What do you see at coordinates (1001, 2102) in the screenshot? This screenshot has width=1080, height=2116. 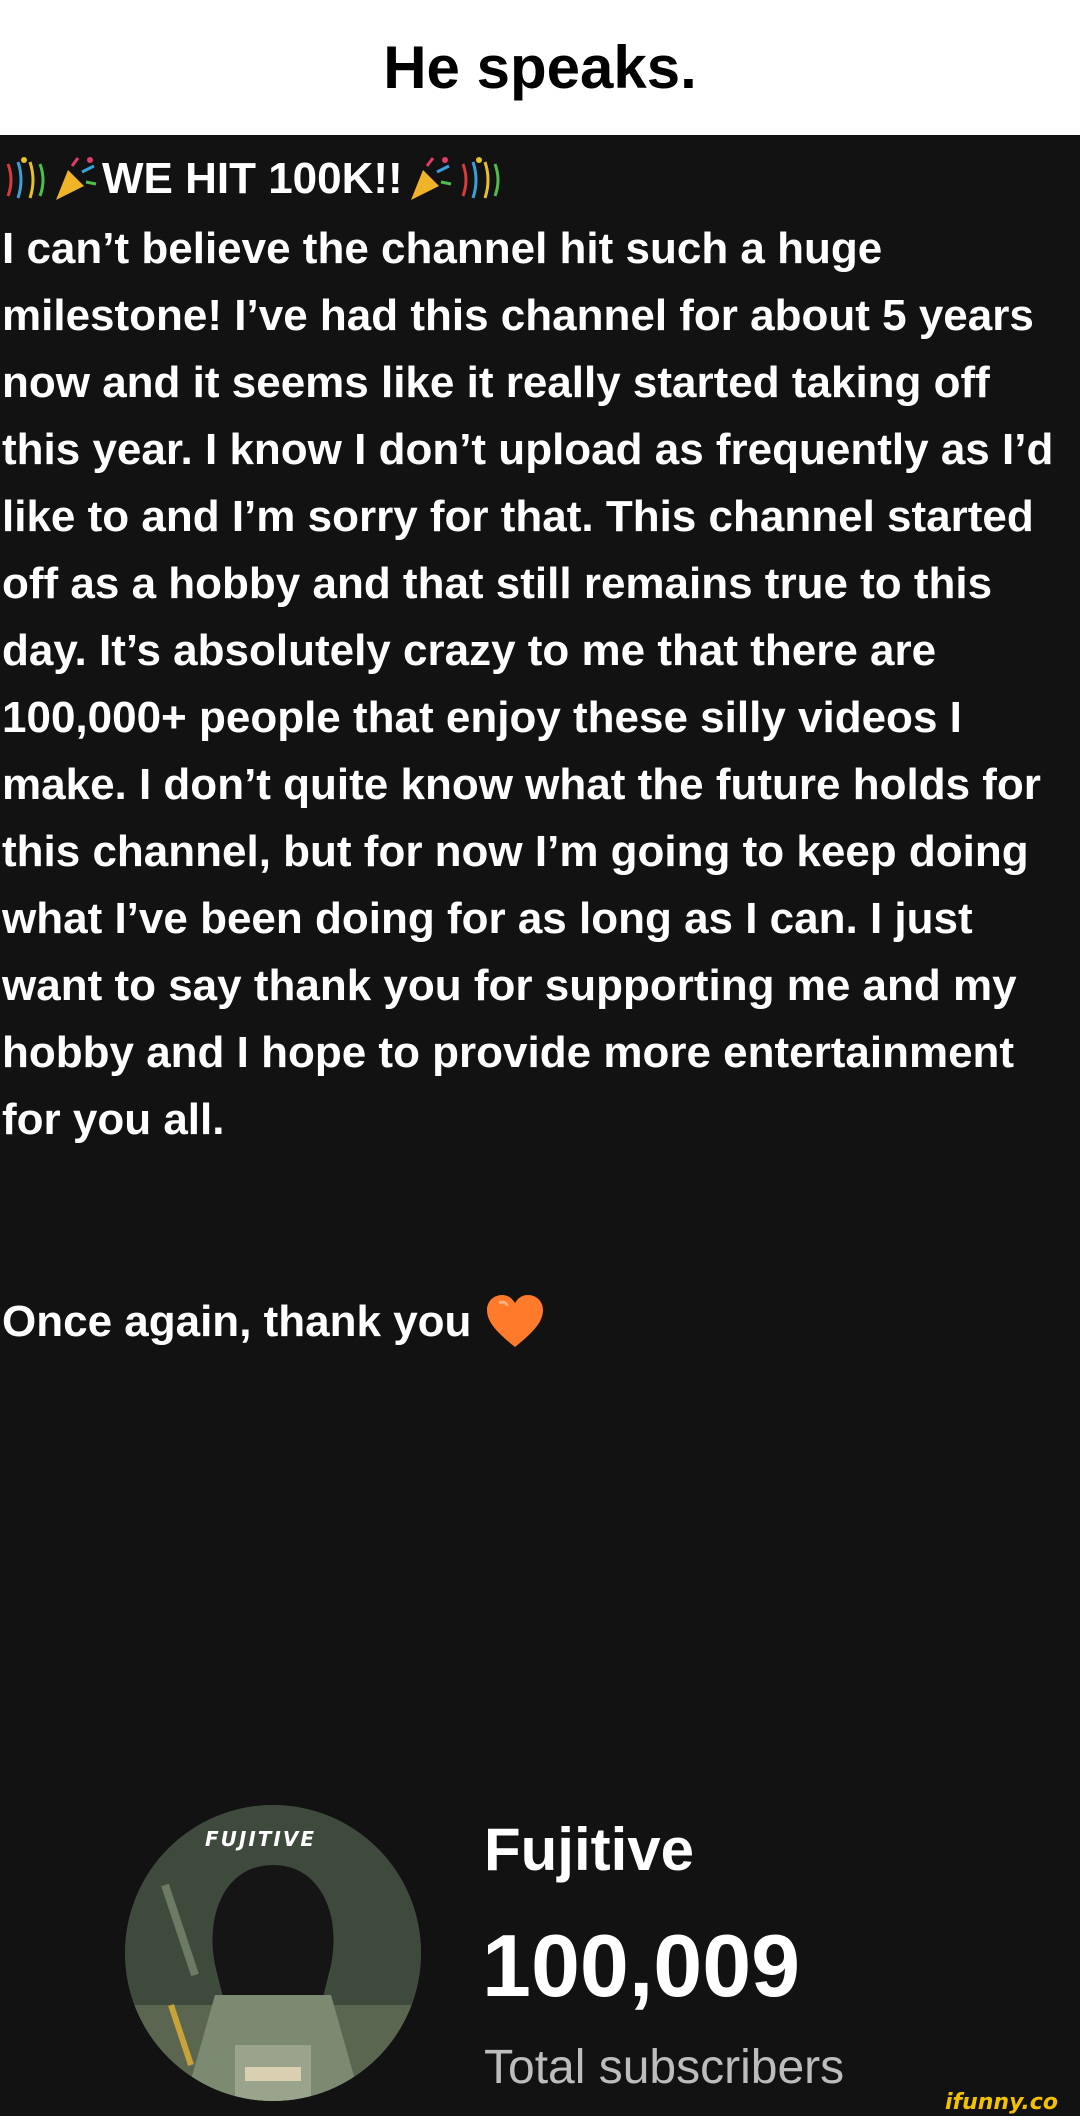 I see `ifunny-watermark: ifunny.co` at bounding box center [1001, 2102].